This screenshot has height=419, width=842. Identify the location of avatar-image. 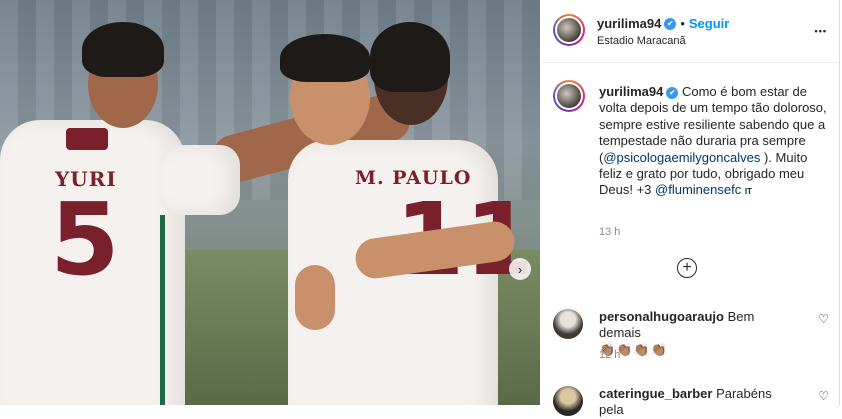
(569, 30).